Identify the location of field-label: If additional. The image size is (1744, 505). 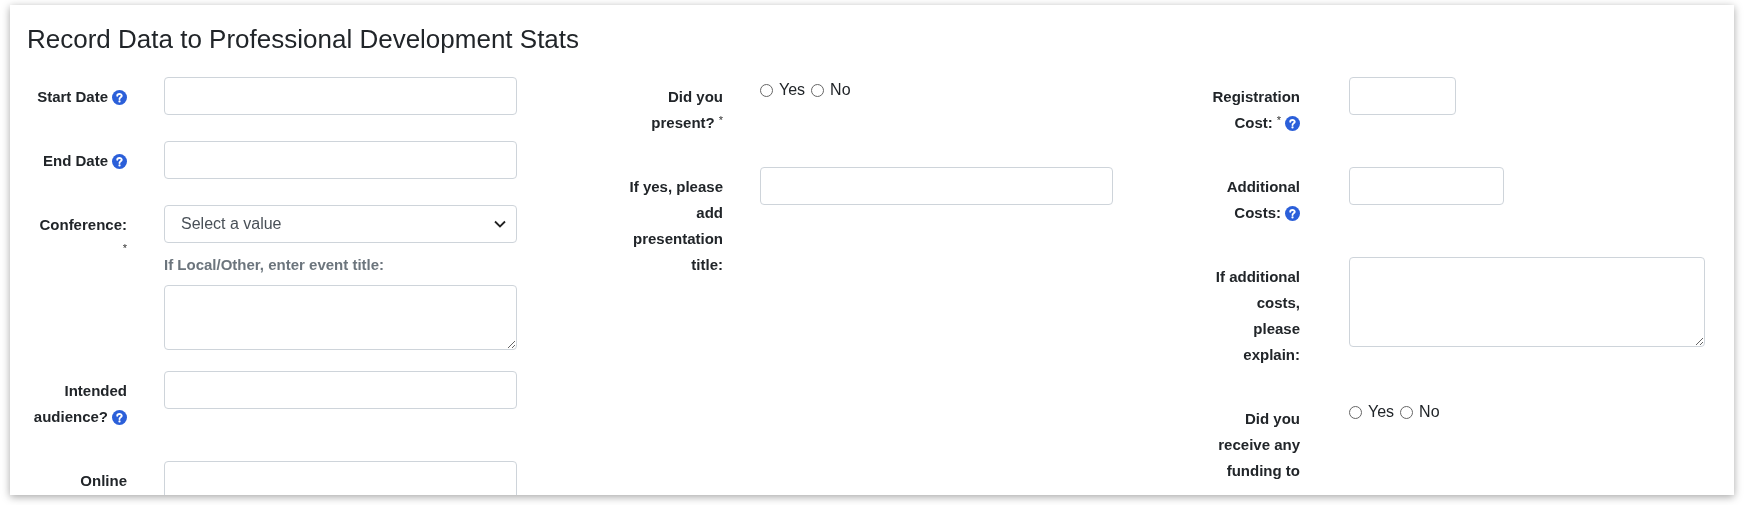
(1257, 277).